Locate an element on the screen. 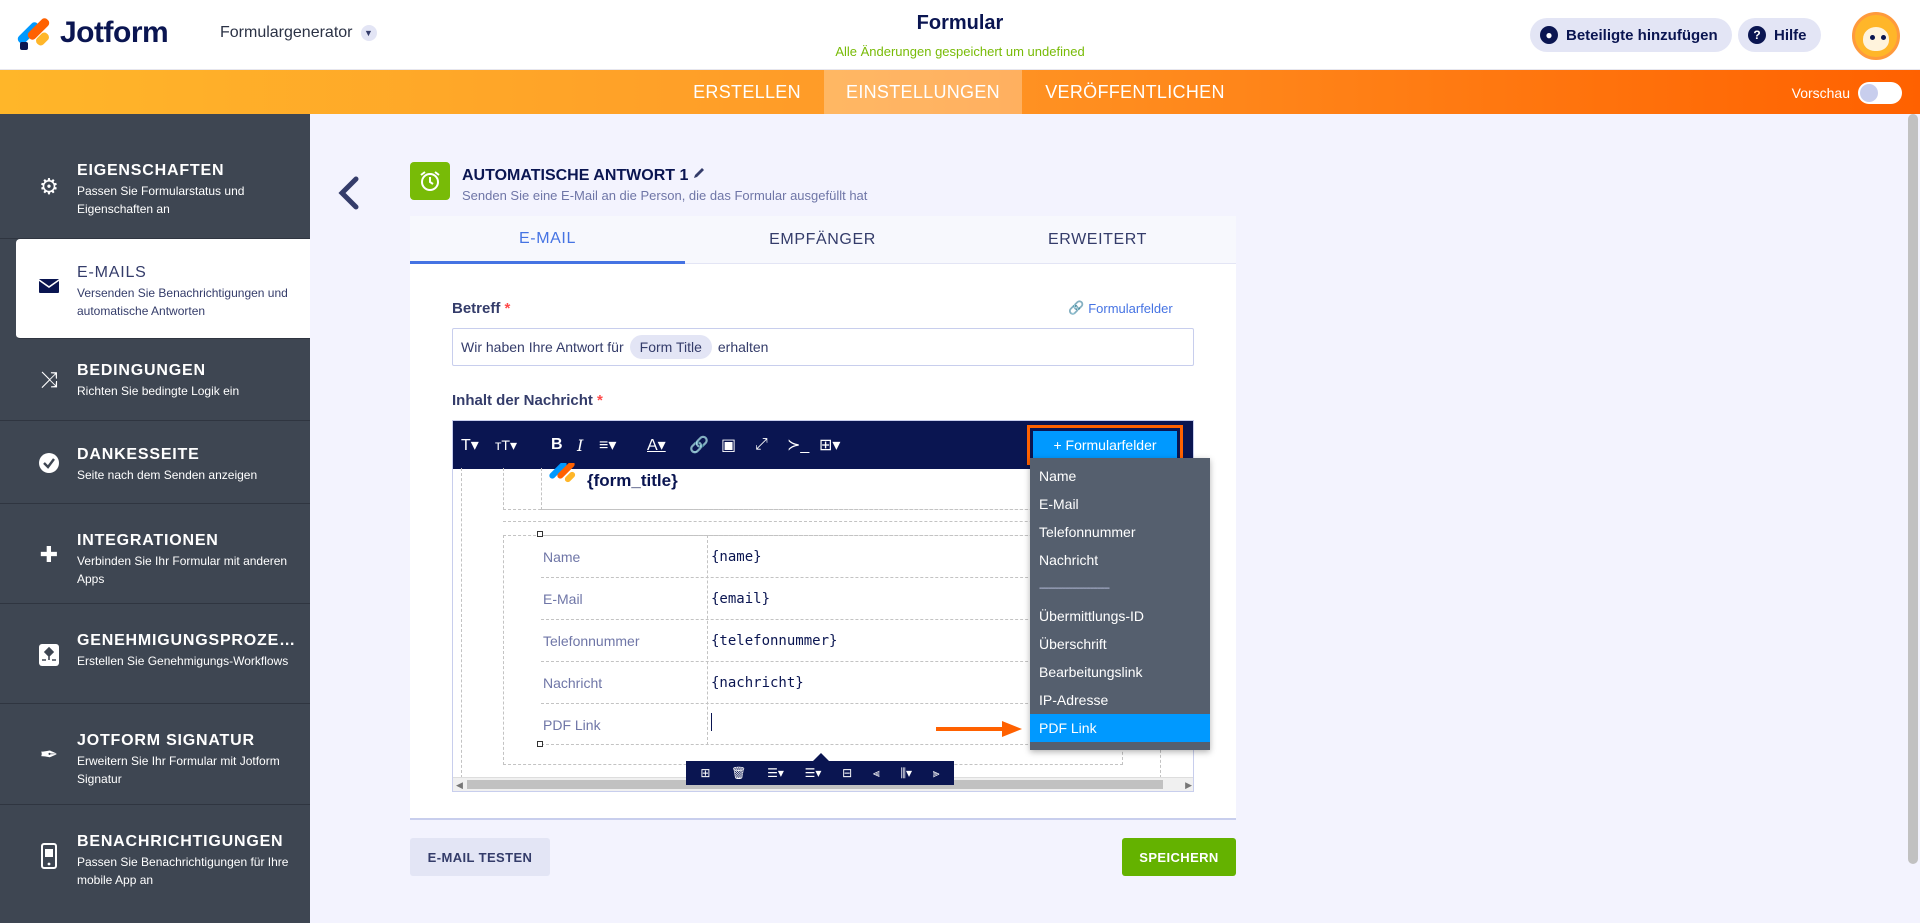 The width and height of the screenshot is (1920, 923). dropdown-item-phone: Telefonnummer is located at coordinates (1120, 532).